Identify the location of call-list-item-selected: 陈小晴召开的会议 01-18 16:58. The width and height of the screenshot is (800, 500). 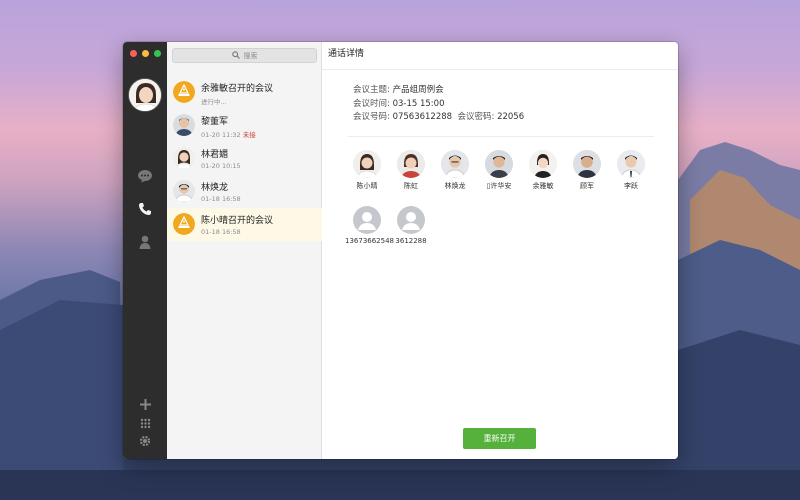
(244, 224).